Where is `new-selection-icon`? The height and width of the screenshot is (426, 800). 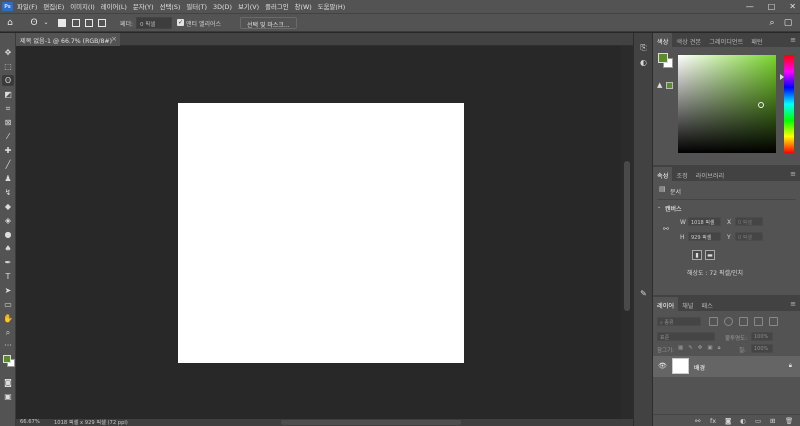 new-selection-icon is located at coordinates (62, 23).